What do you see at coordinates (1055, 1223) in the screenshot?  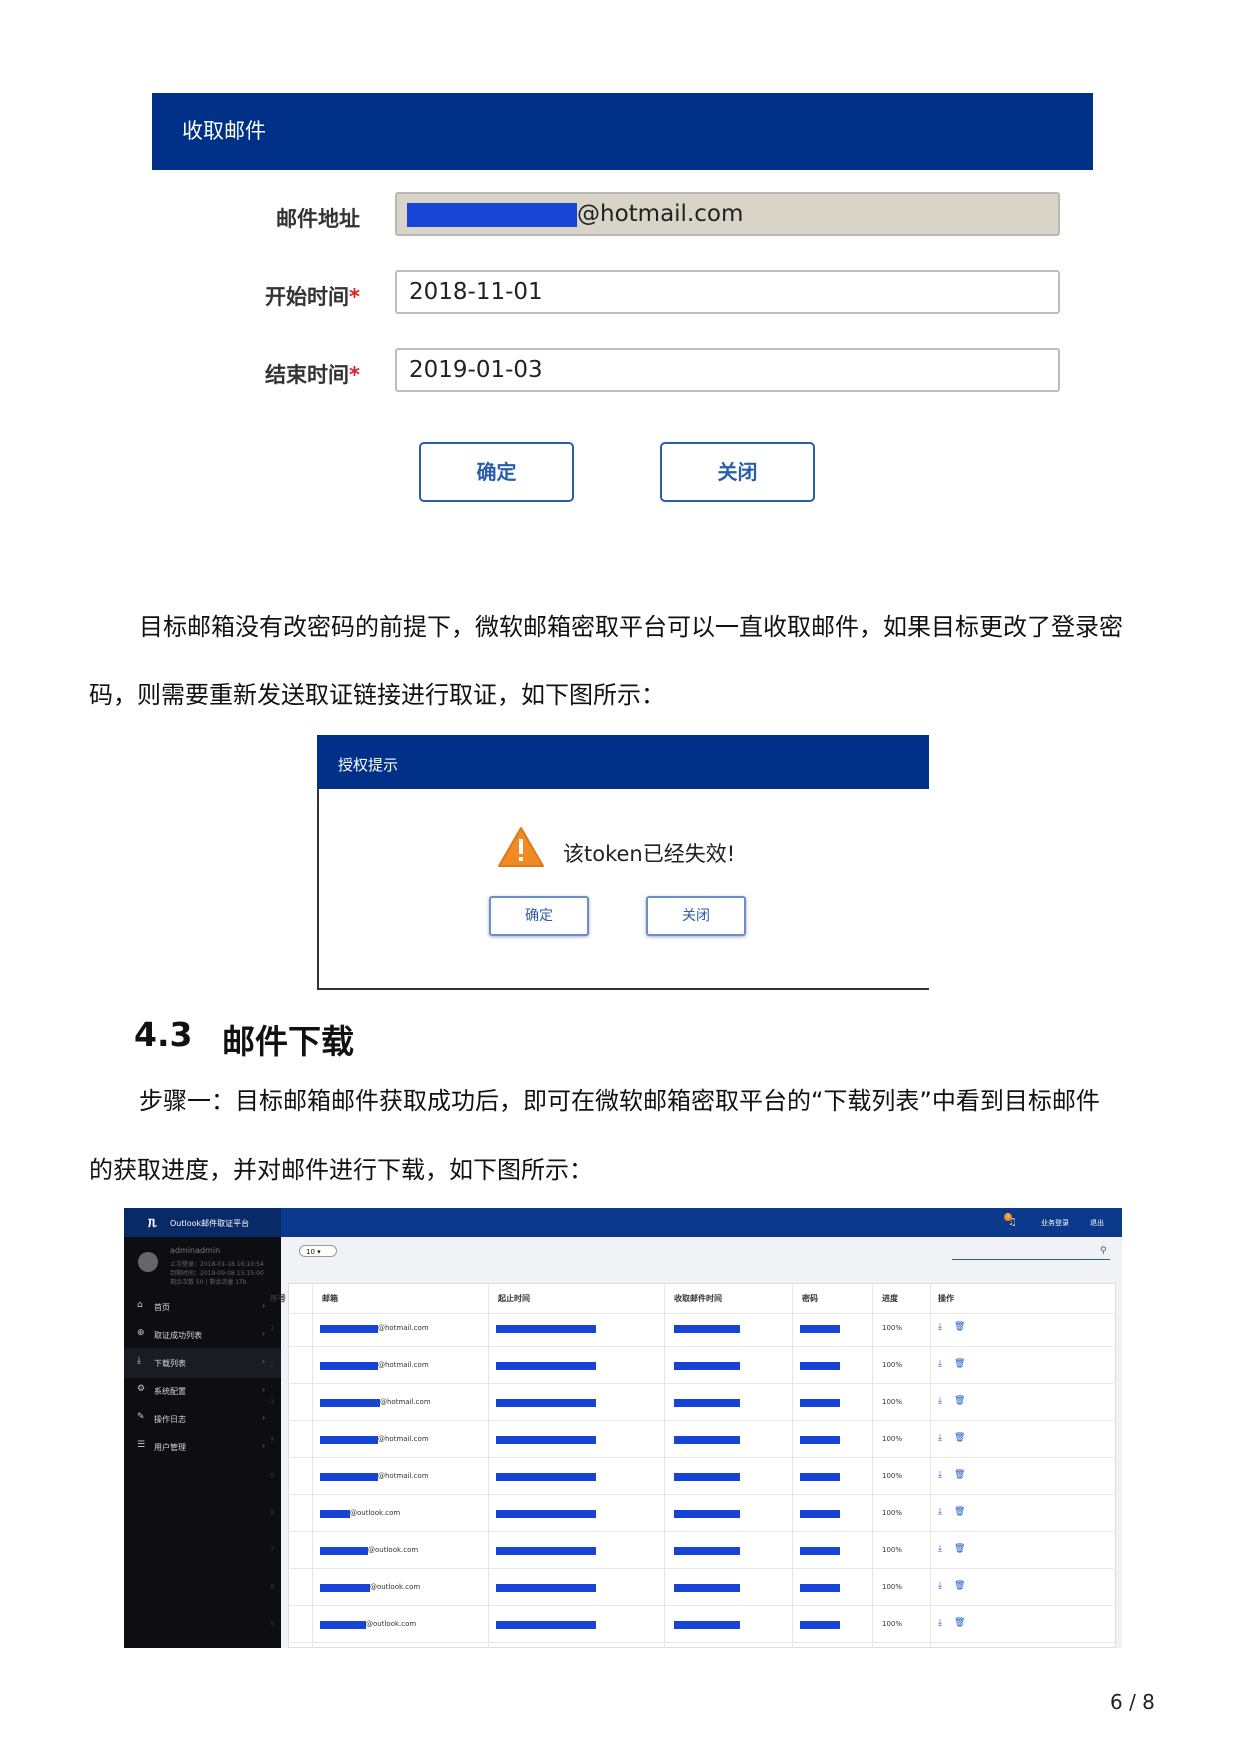 I see `business-login-link: 业务登录` at bounding box center [1055, 1223].